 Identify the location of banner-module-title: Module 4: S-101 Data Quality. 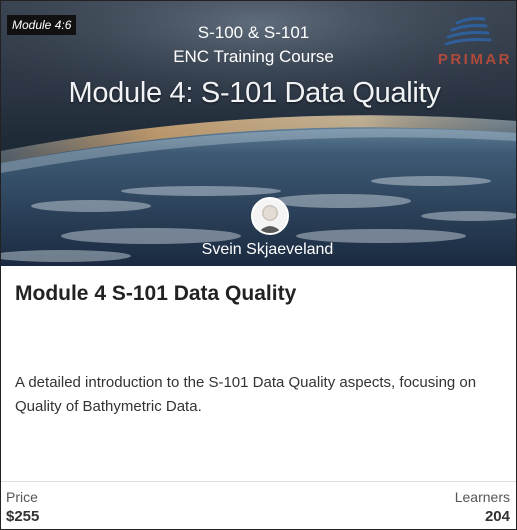
(254, 93).